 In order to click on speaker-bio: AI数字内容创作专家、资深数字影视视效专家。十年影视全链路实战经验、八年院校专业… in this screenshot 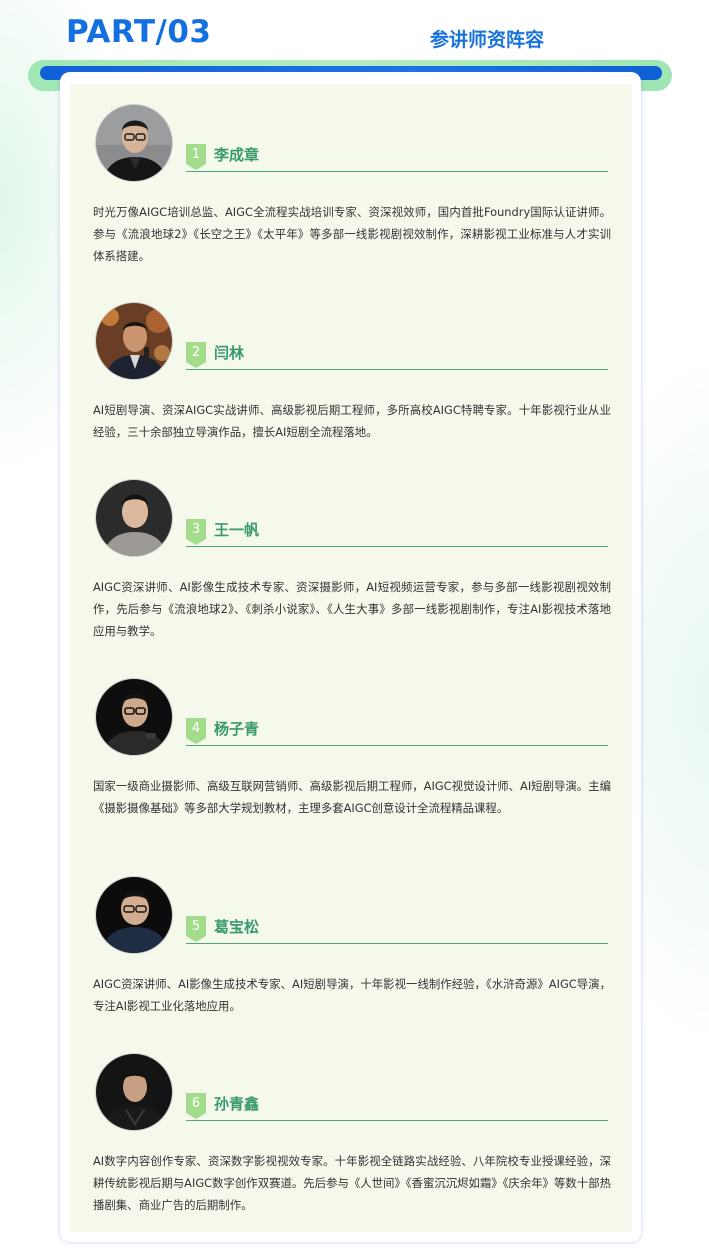, I will do `click(352, 1183)`.